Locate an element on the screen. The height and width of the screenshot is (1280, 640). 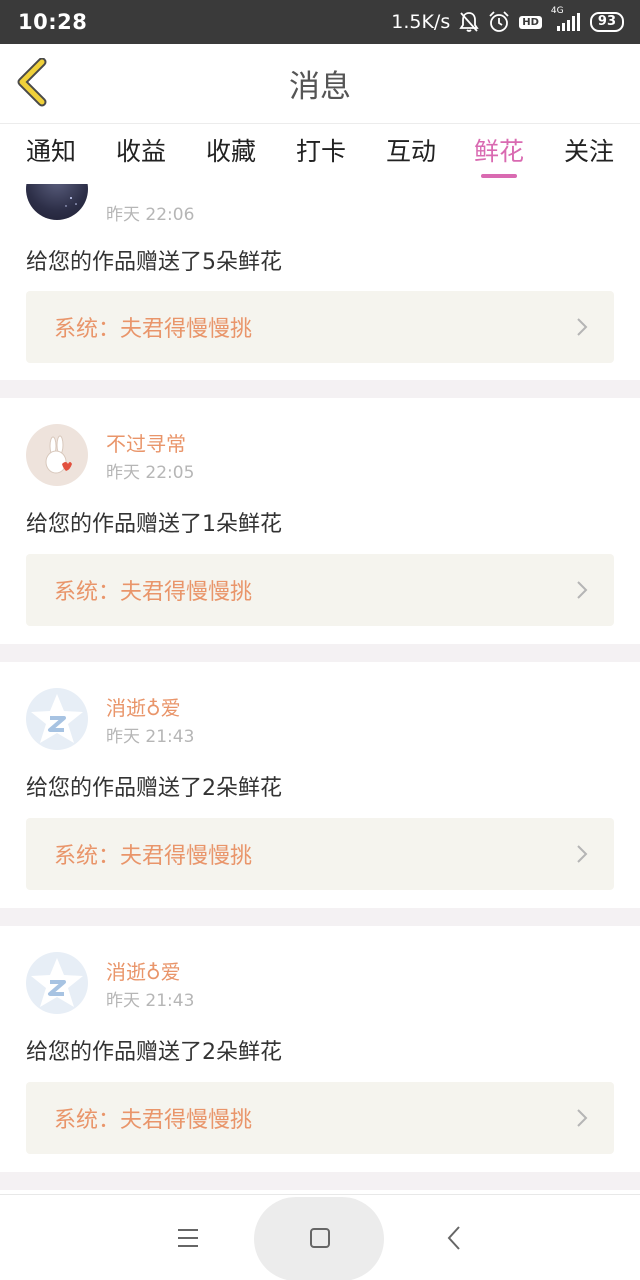
tab-following: 关注 is located at coordinates (589, 150).